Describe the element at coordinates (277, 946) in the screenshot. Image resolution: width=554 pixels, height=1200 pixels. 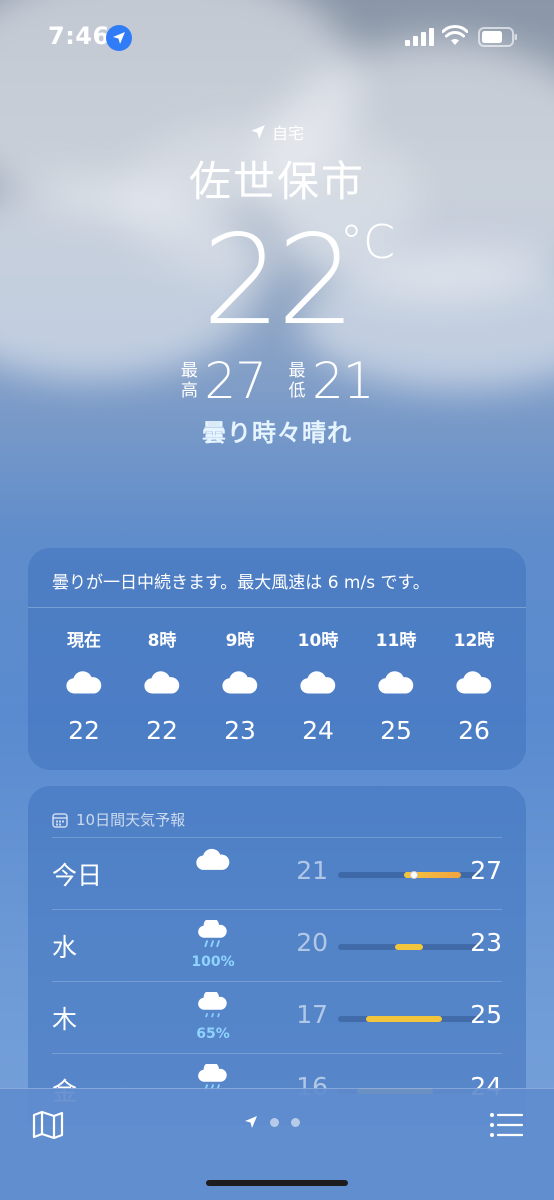
I see `daily-row: 水 100% 20 23` at that location.